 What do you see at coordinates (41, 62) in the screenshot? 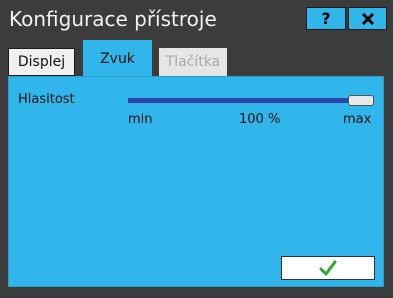
I see `tab-displej: Displej` at bounding box center [41, 62].